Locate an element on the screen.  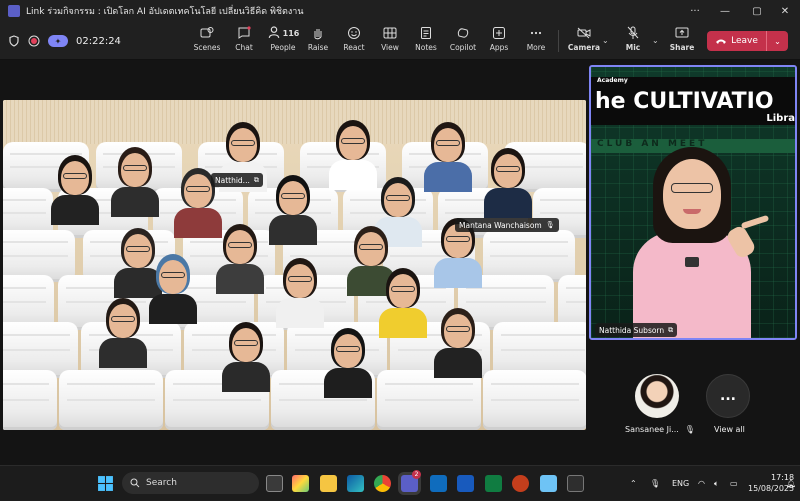
spotlight-name-tag: Natthida Subsorn ⧉ is located at coordinates (636, 330).